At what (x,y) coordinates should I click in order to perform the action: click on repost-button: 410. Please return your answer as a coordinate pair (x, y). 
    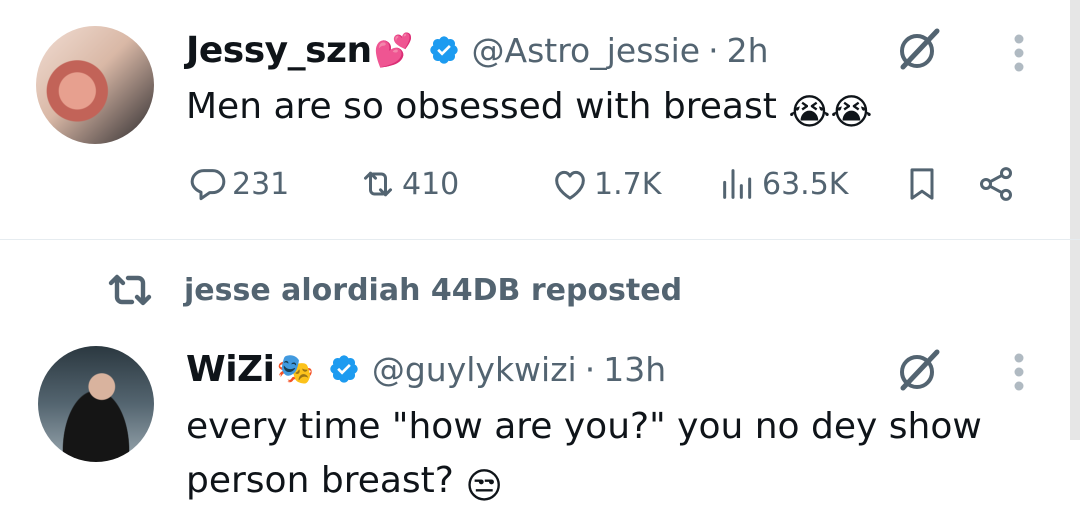
    Looking at the image, I should click on (408, 184).